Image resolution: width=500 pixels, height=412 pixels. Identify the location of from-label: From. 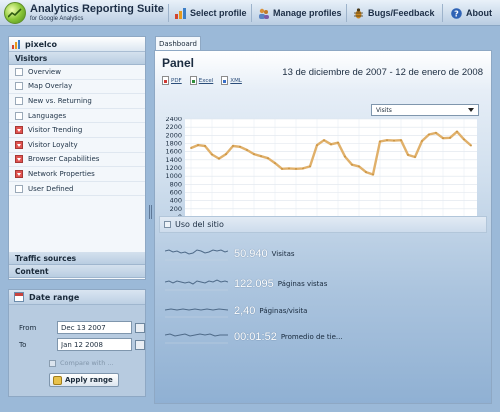
(28, 327).